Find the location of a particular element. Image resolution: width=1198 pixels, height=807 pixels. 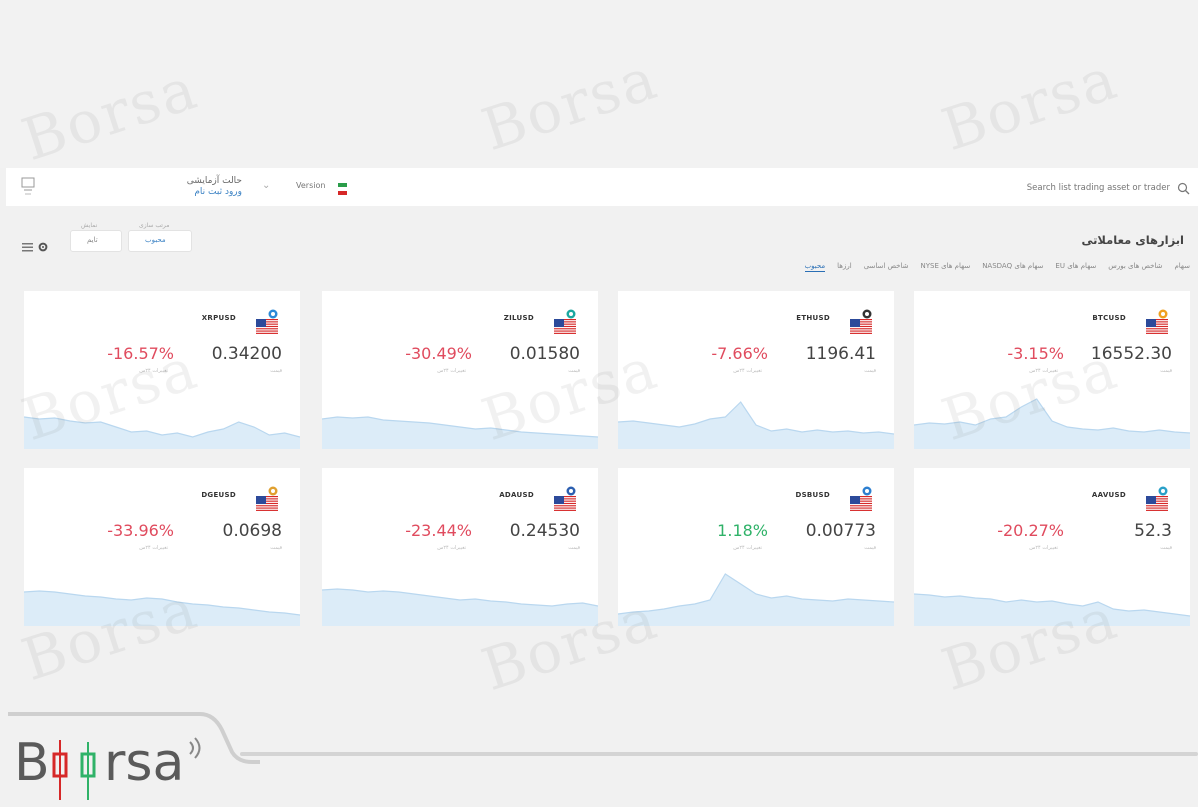

sort-select-caption: مرتب سازی is located at coordinates (154, 225).